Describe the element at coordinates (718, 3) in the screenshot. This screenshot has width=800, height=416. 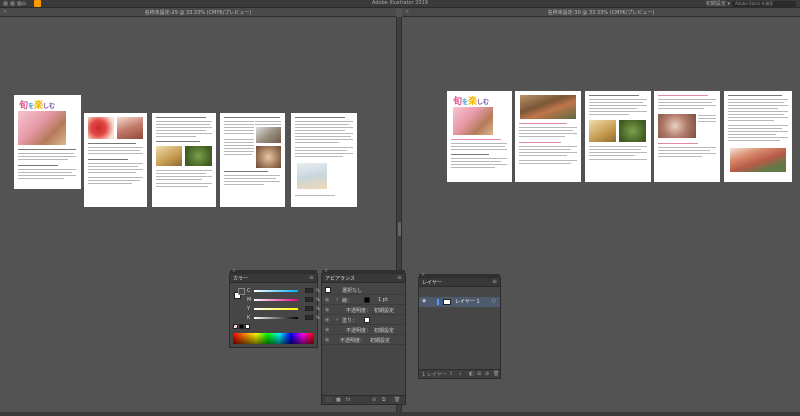
I see `workspace-switcher: 初期設定 ▾` at that location.